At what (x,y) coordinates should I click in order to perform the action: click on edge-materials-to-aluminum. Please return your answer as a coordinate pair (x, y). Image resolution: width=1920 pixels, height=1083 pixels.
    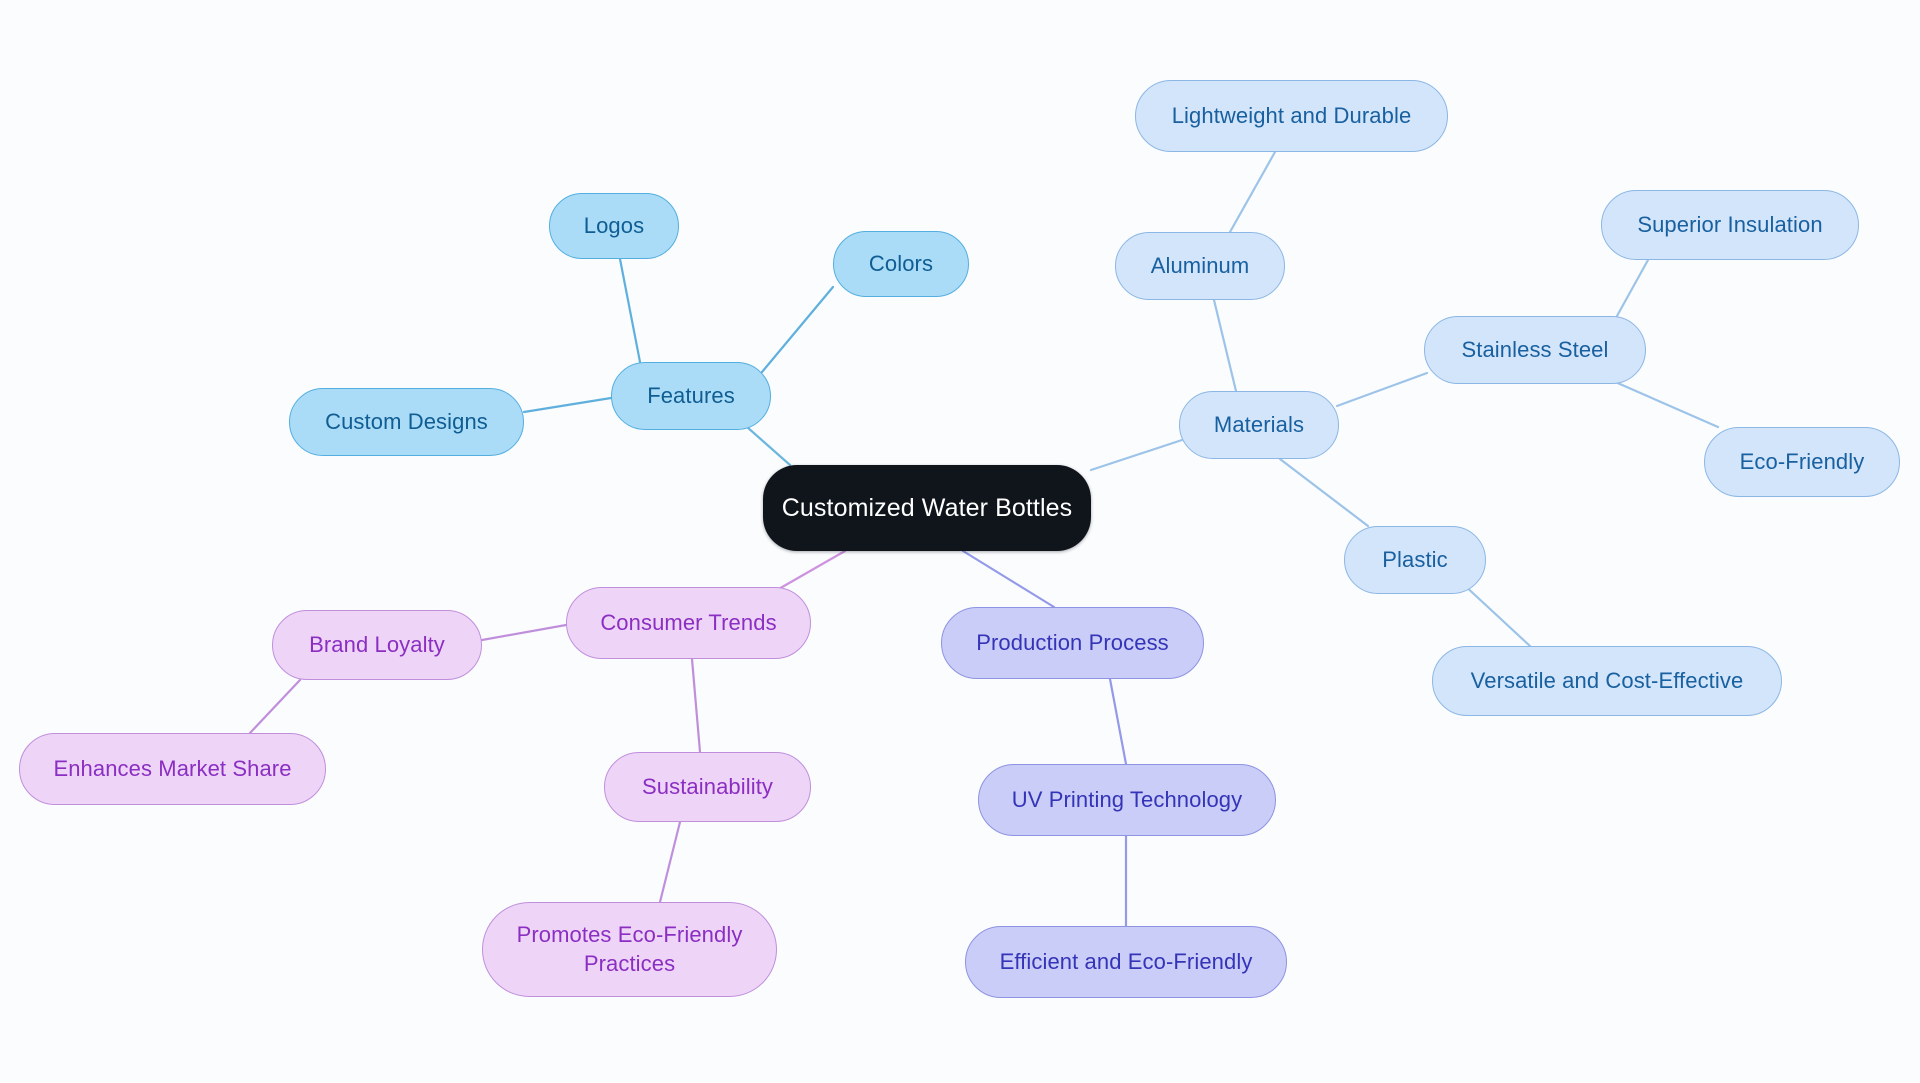
    Looking at the image, I should click on (1225, 345).